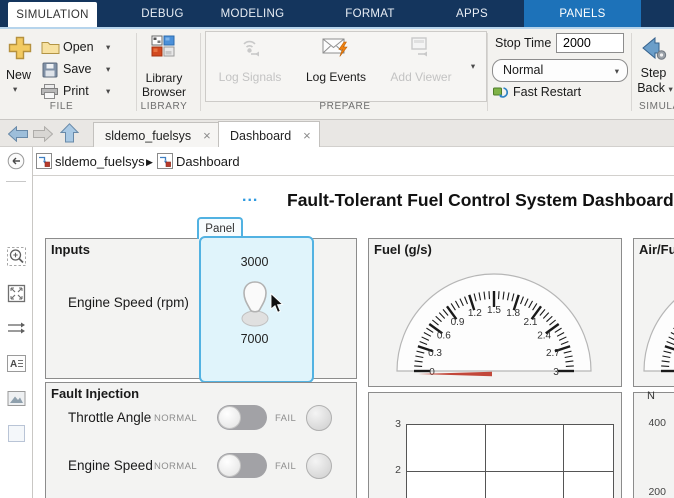  What do you see at coordinates (255, 306) in the screenshot?
I see `rocker-switch` at bounding box center [255, 306].